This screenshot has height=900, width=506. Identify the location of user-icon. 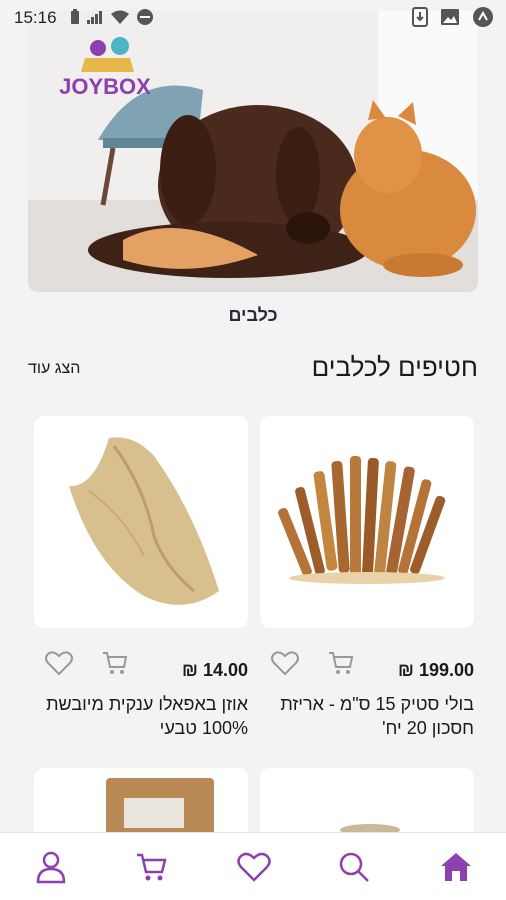
(51, 867).